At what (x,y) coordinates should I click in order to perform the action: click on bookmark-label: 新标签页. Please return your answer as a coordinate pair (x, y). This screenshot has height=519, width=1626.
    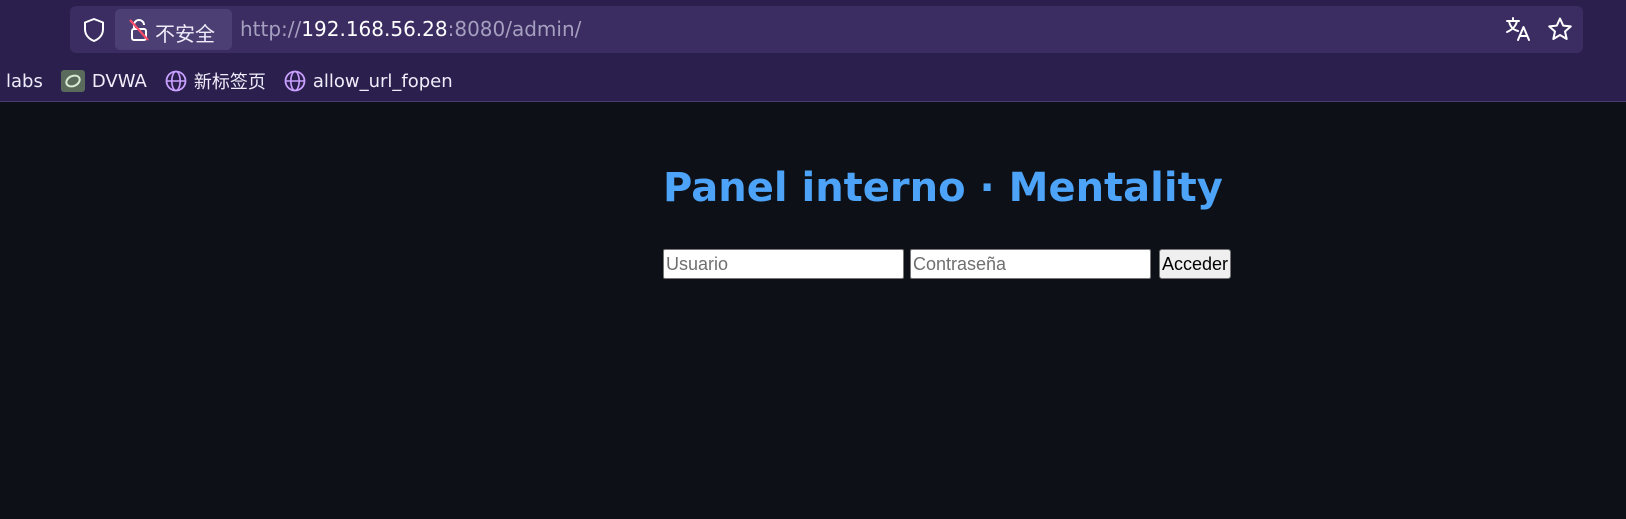
    Looking at the image, I should click on (229, 82).